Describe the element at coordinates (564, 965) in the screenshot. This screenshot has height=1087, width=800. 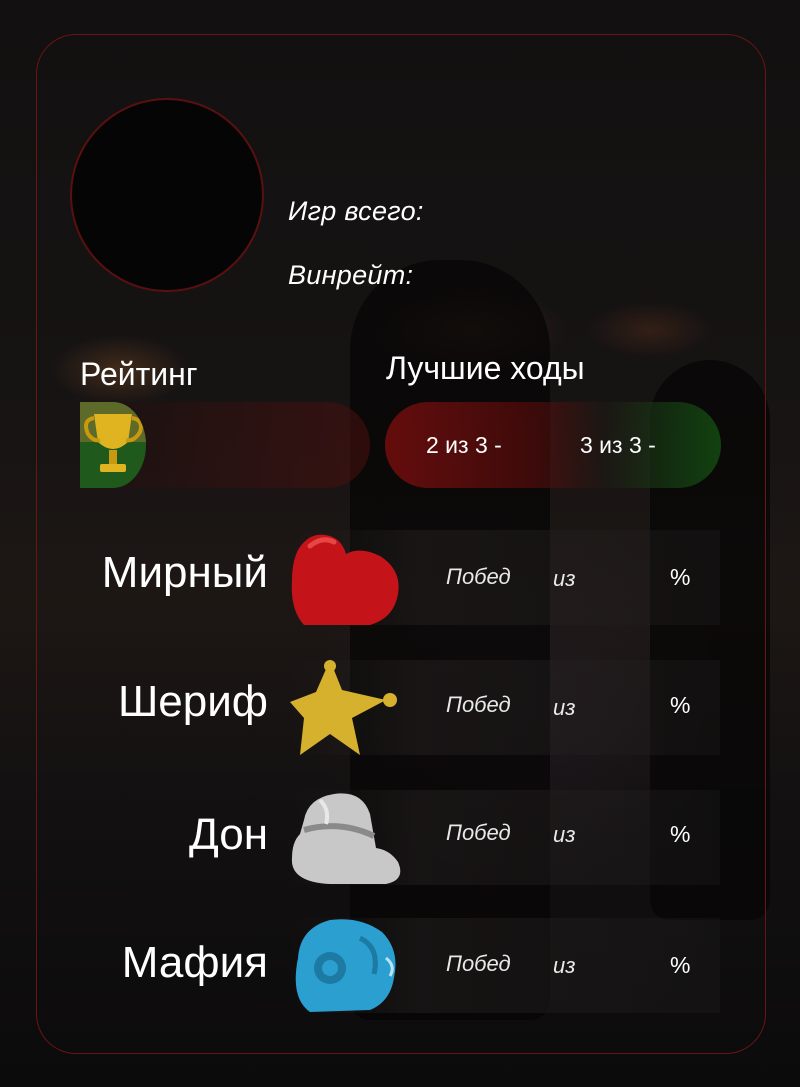
I see `of-label-mafia: из` at that location.